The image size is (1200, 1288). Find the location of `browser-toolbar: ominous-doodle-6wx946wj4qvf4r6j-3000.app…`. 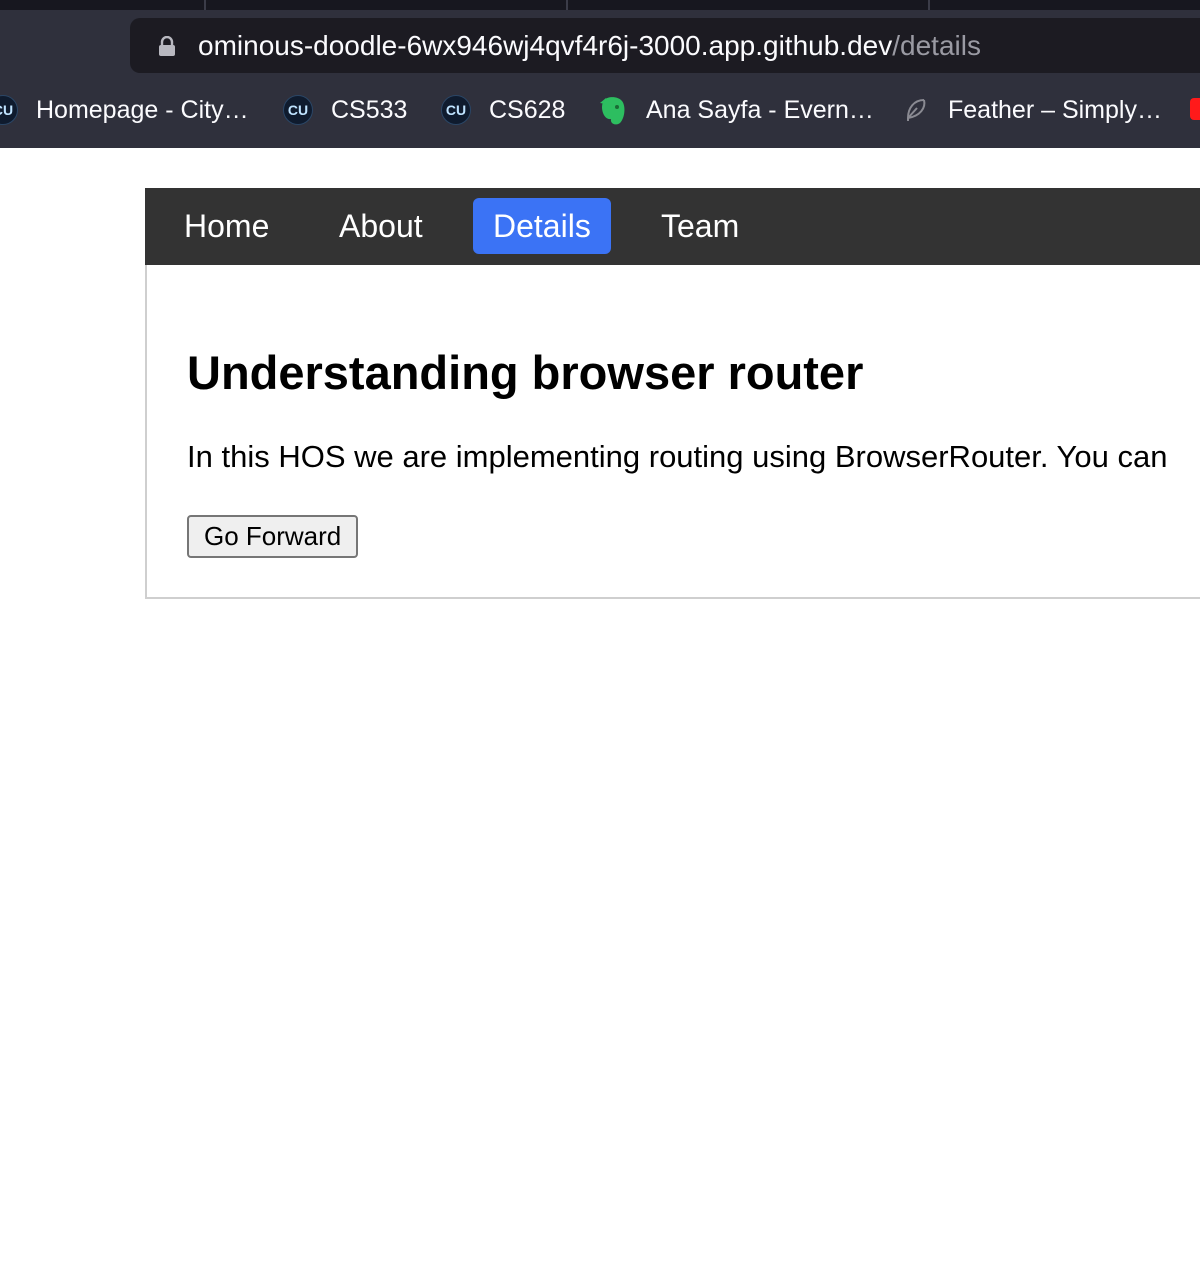

browser-toolbar: ominous-doodle-6wx946wj4qvf4r6j-3000.app… is located at coordinates (600, 79).